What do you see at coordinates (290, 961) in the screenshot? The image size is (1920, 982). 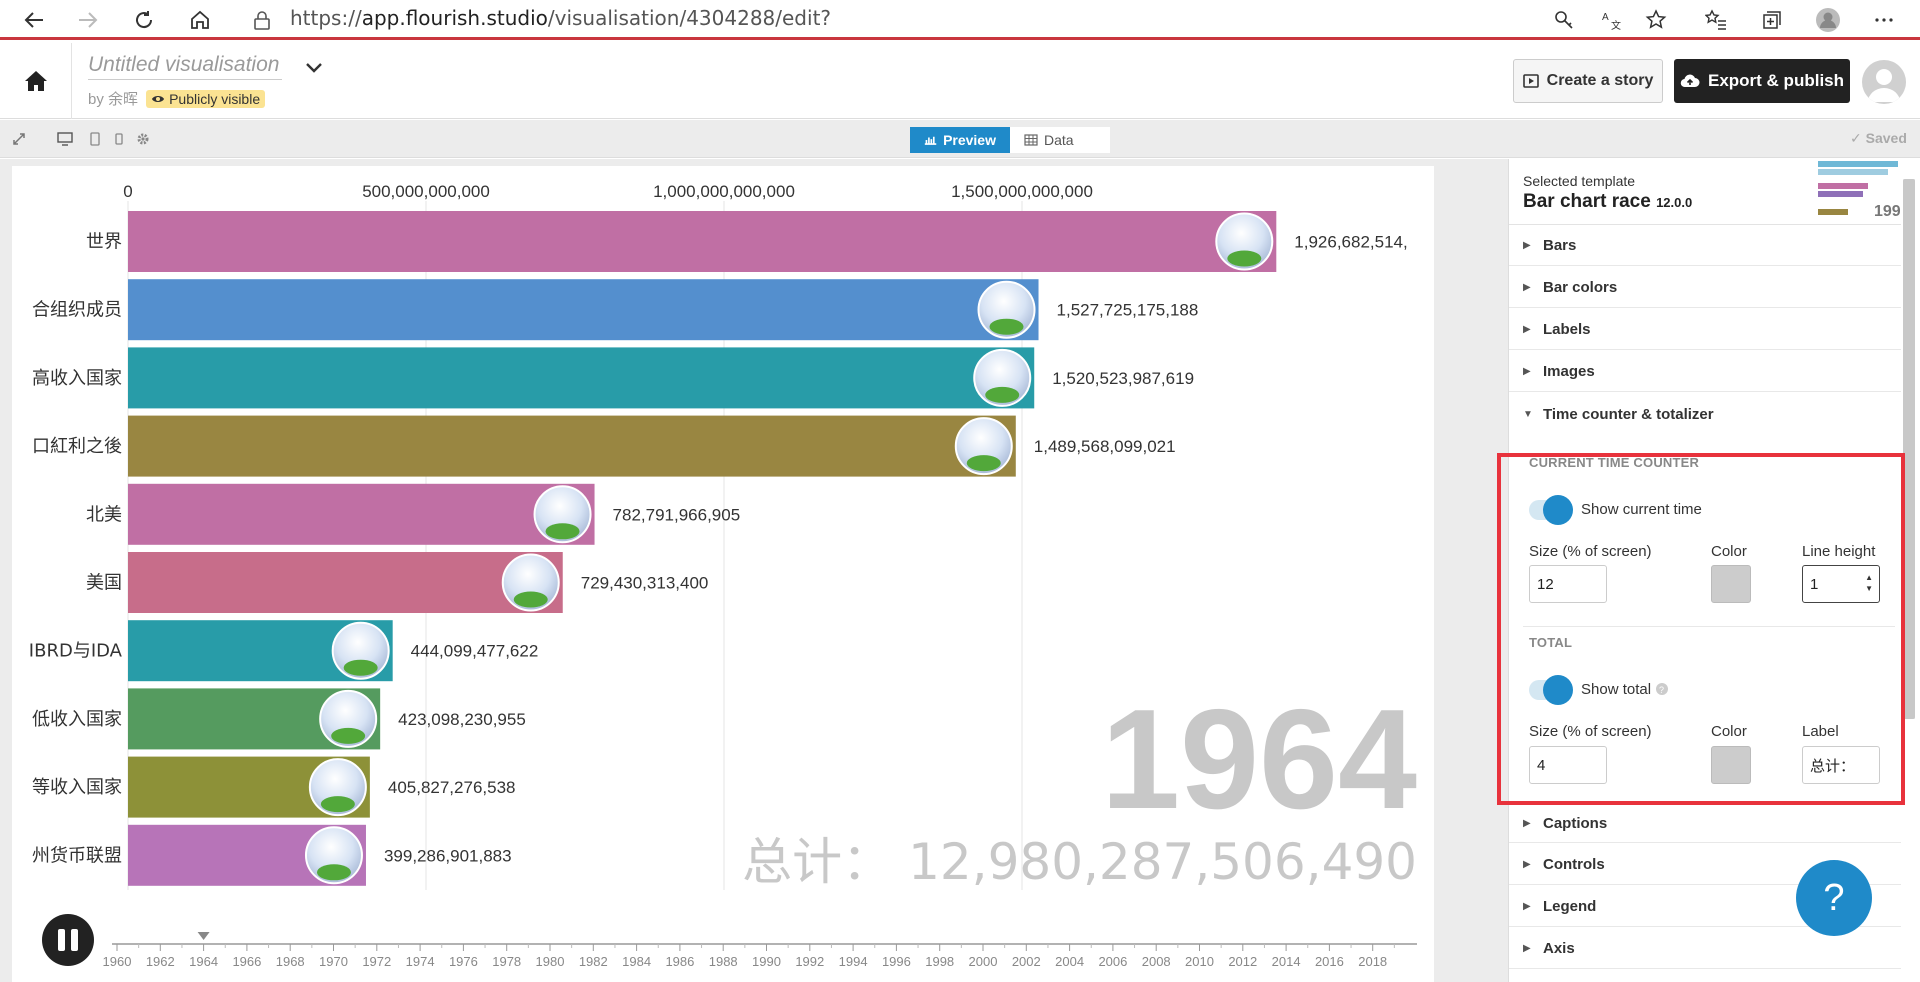 I see `timeline-label: 1968` at bounding box center [290, 961].